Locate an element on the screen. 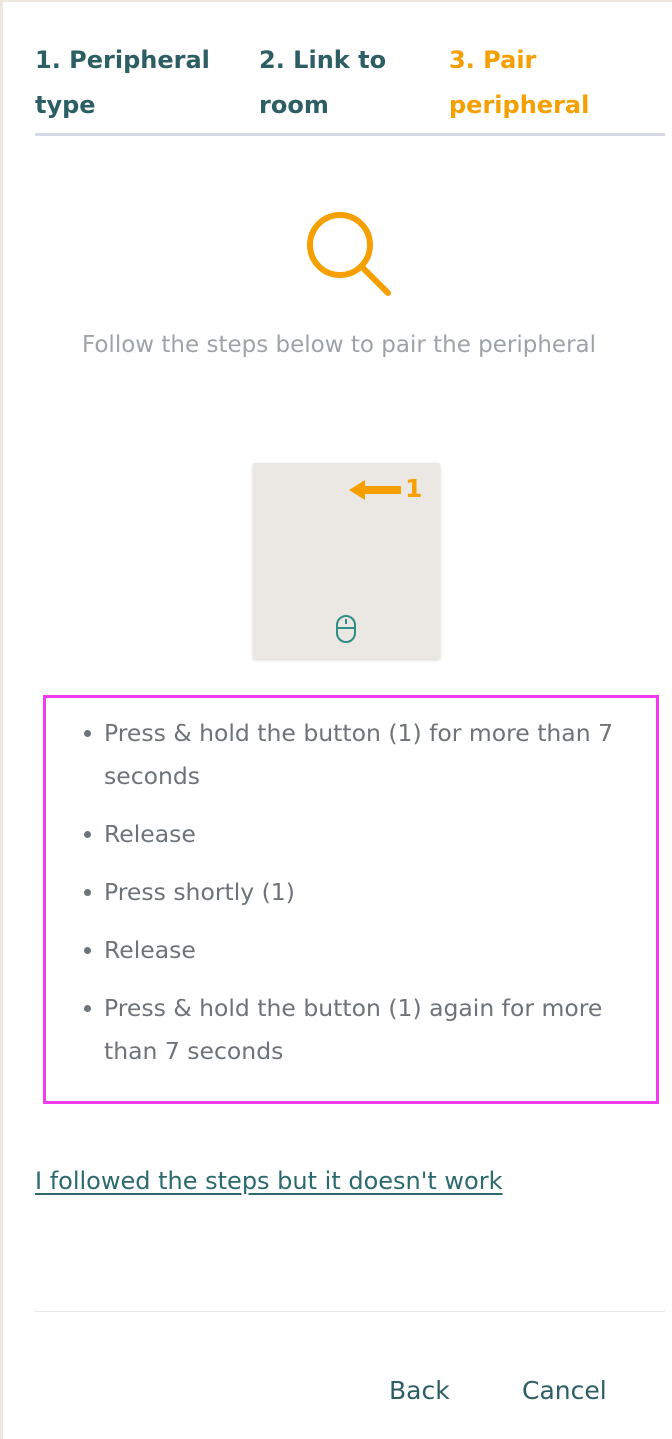 This screenshot has width=672, height=1439. device-illustration: 1 is located at coordinates (346, 561).